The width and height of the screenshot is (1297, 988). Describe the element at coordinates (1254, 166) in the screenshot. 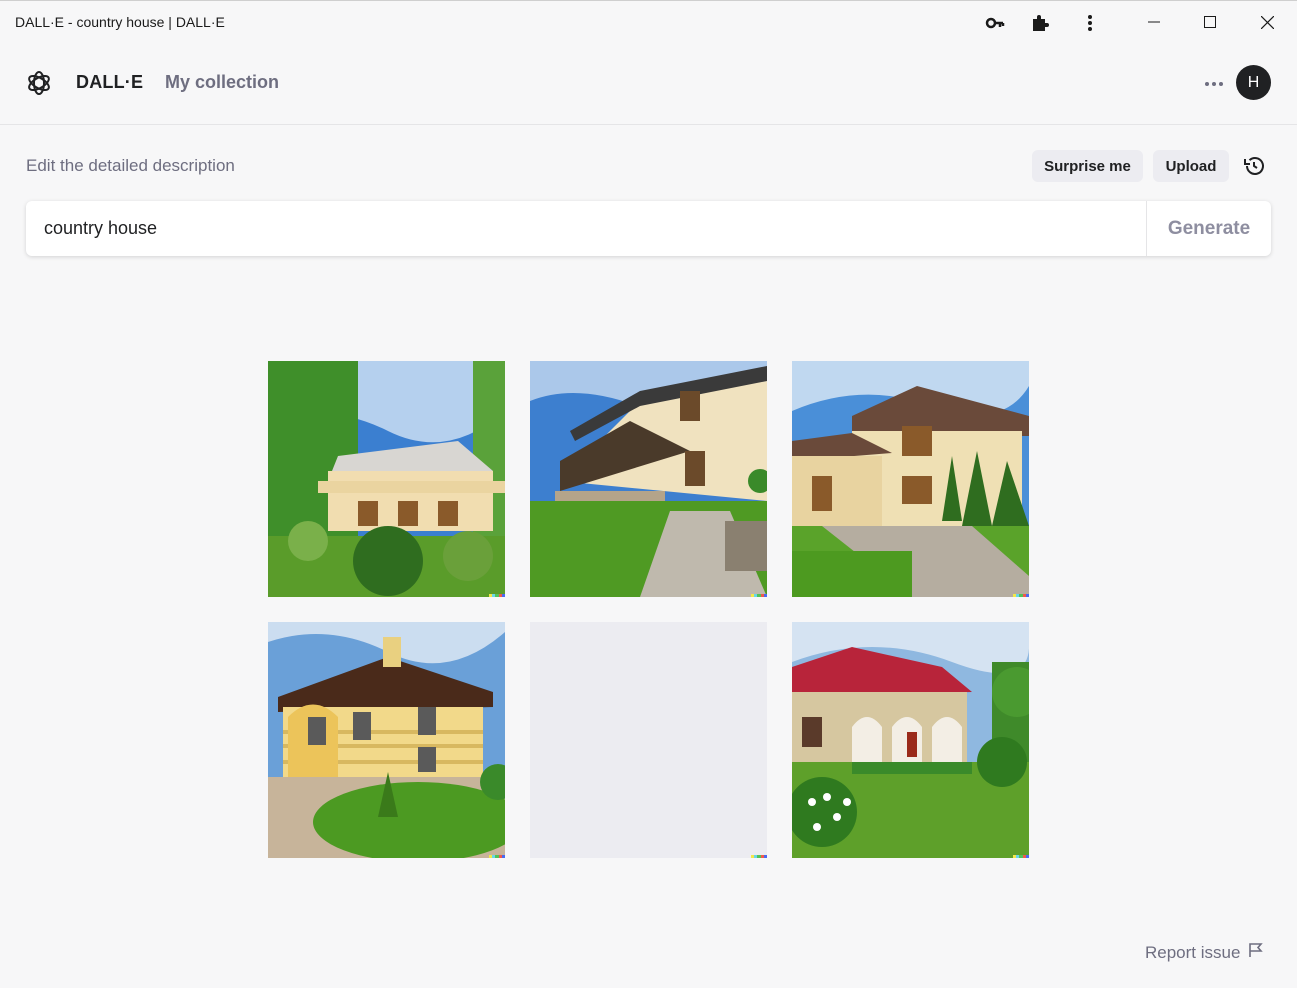

I see `history-icon` at that location.